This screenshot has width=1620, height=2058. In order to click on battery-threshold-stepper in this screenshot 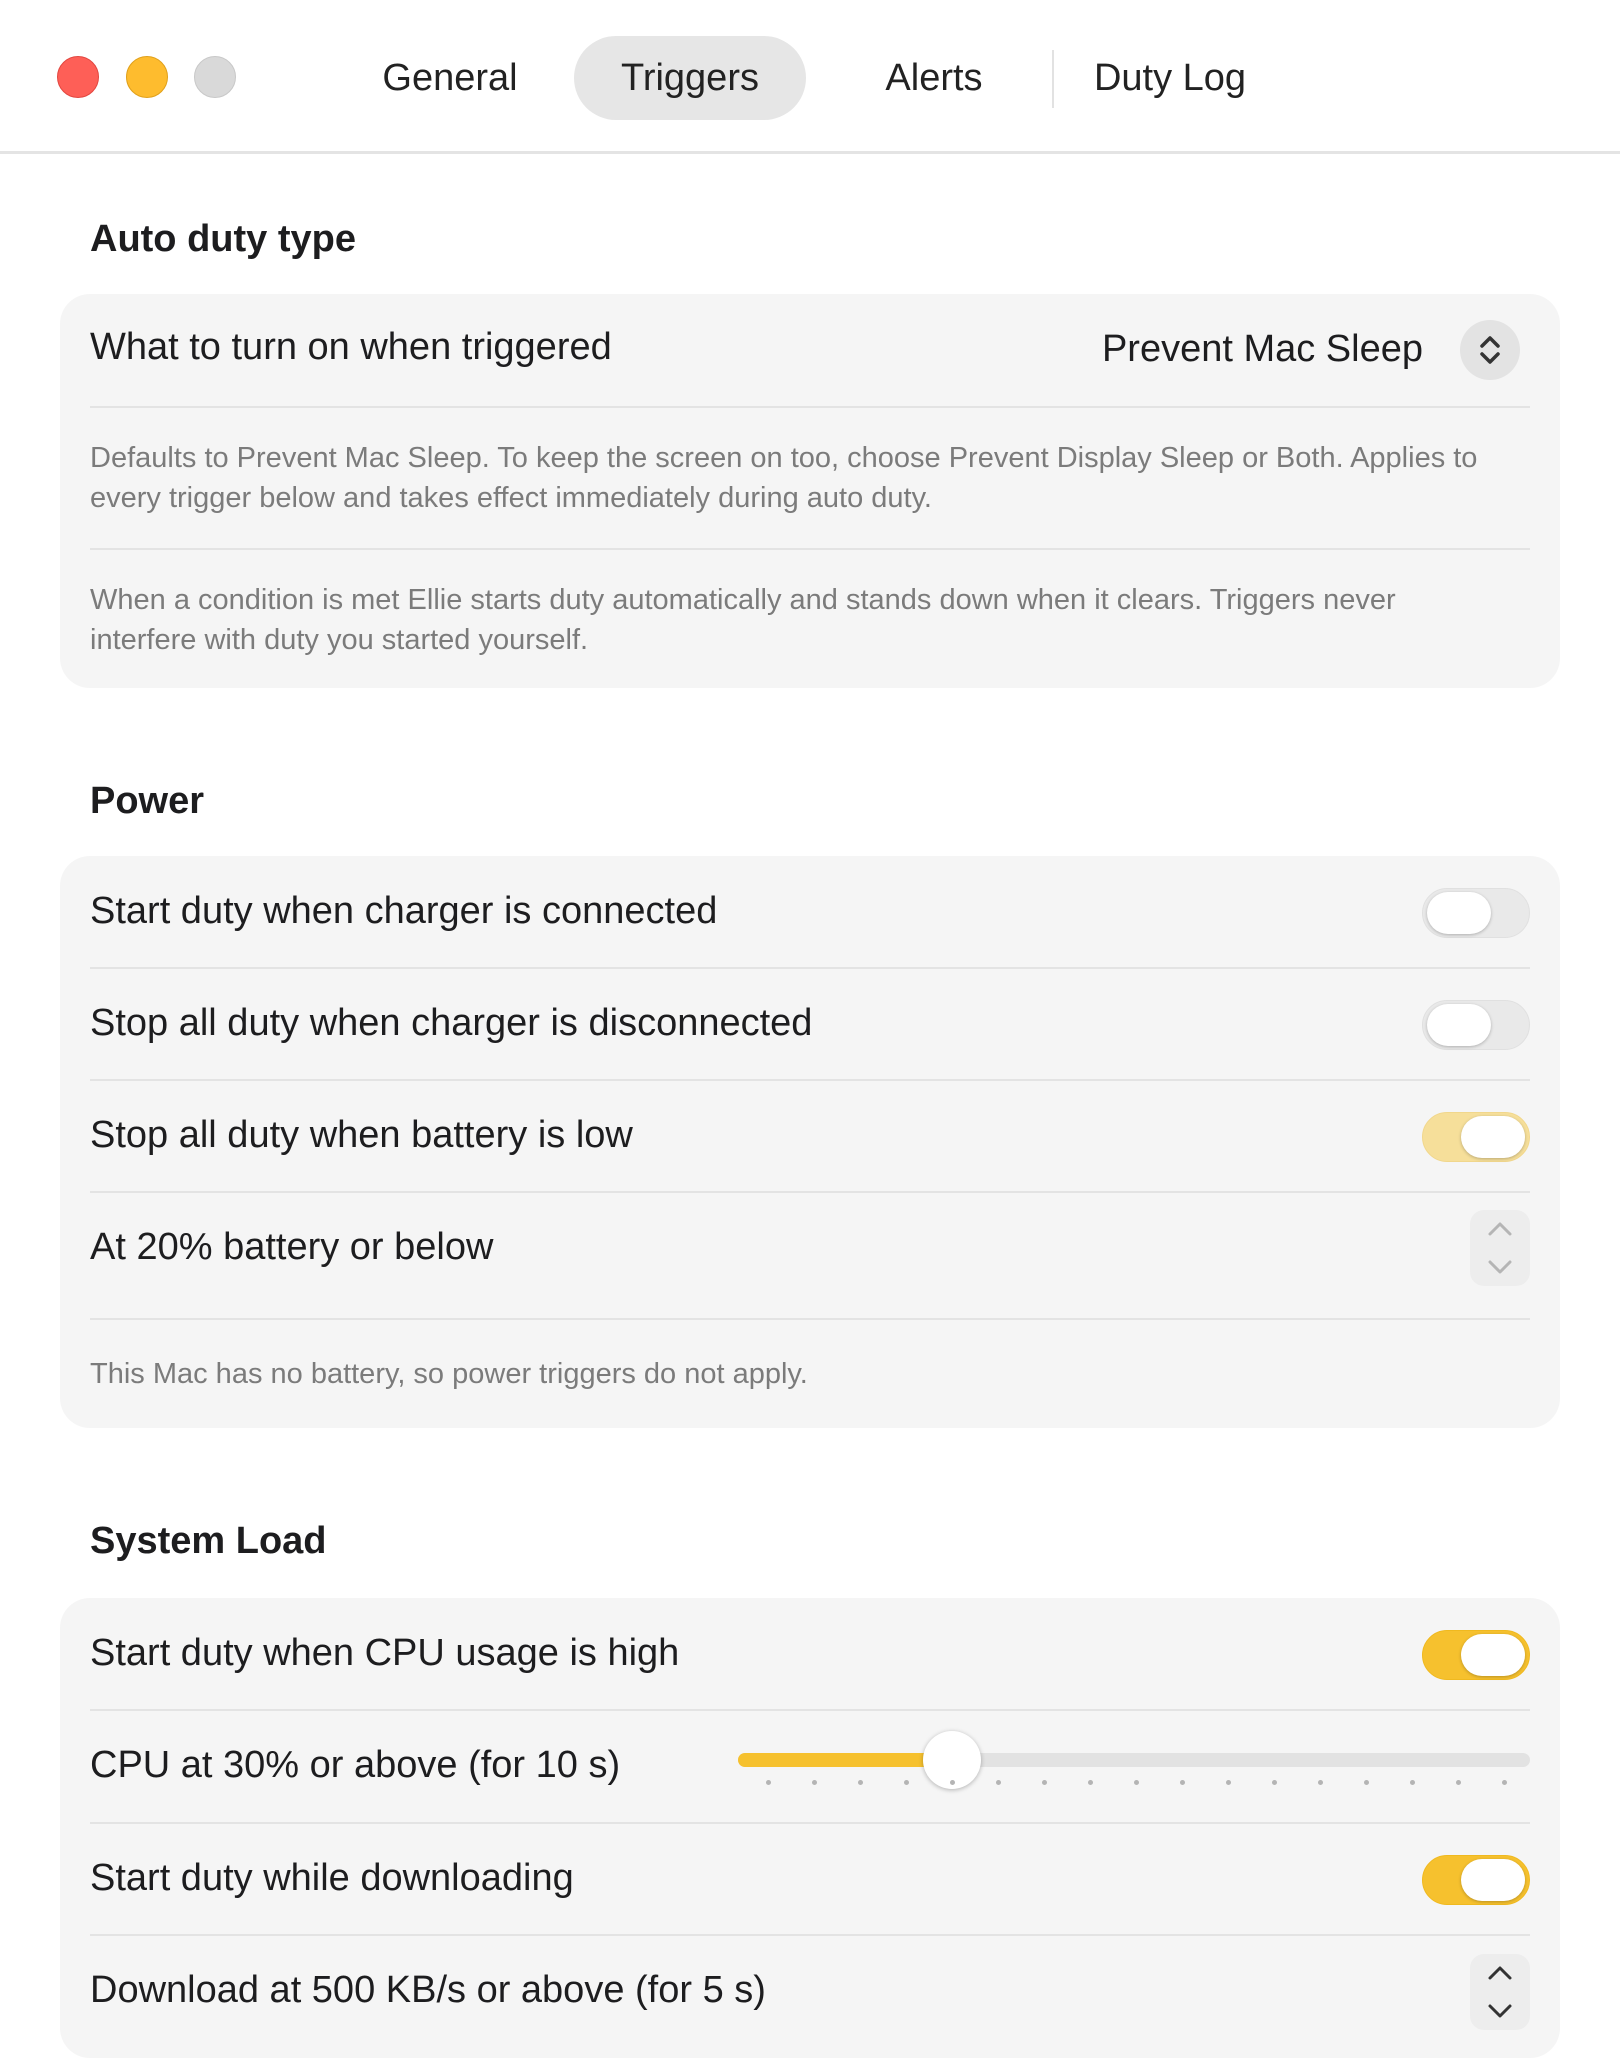, I will do `click(1500, 1248)`.